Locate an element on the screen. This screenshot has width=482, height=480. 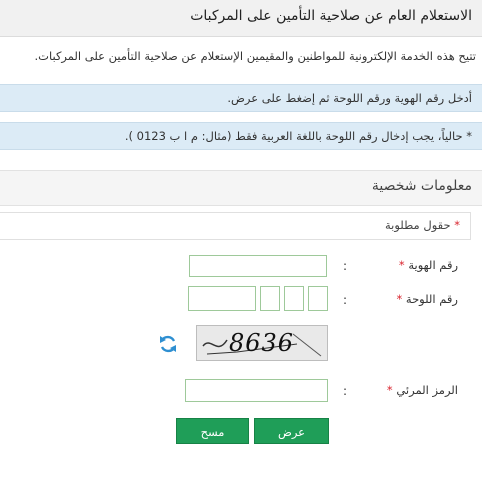
captcha-colon: : is located at coordinates (345, 391).